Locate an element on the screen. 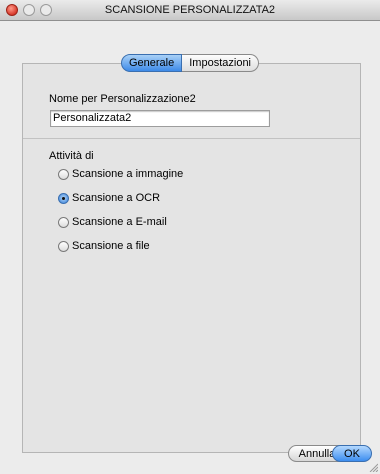 The image size is (380, 474). tab-impostazioni: Impostazioni is located at coordinates (221, 63).